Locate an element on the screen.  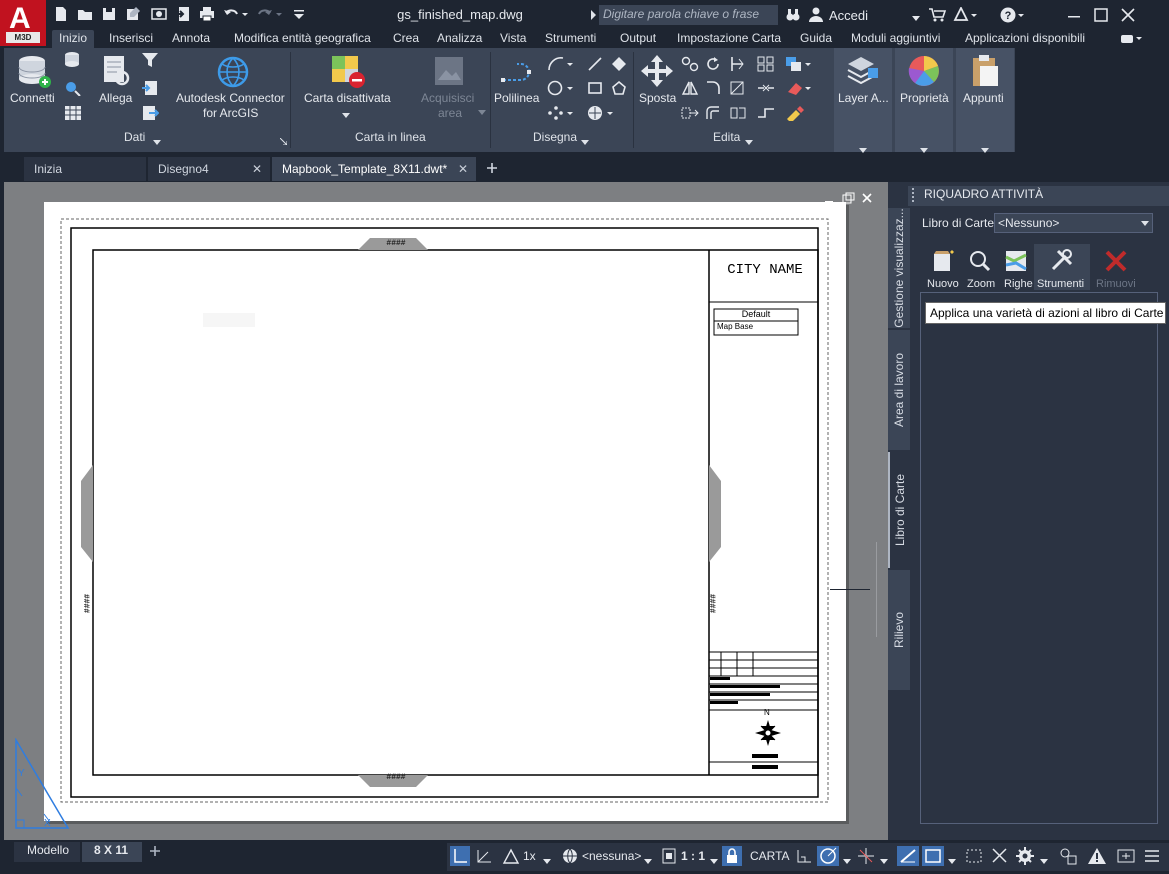
explode-icon is located at coordinates (738, 113).